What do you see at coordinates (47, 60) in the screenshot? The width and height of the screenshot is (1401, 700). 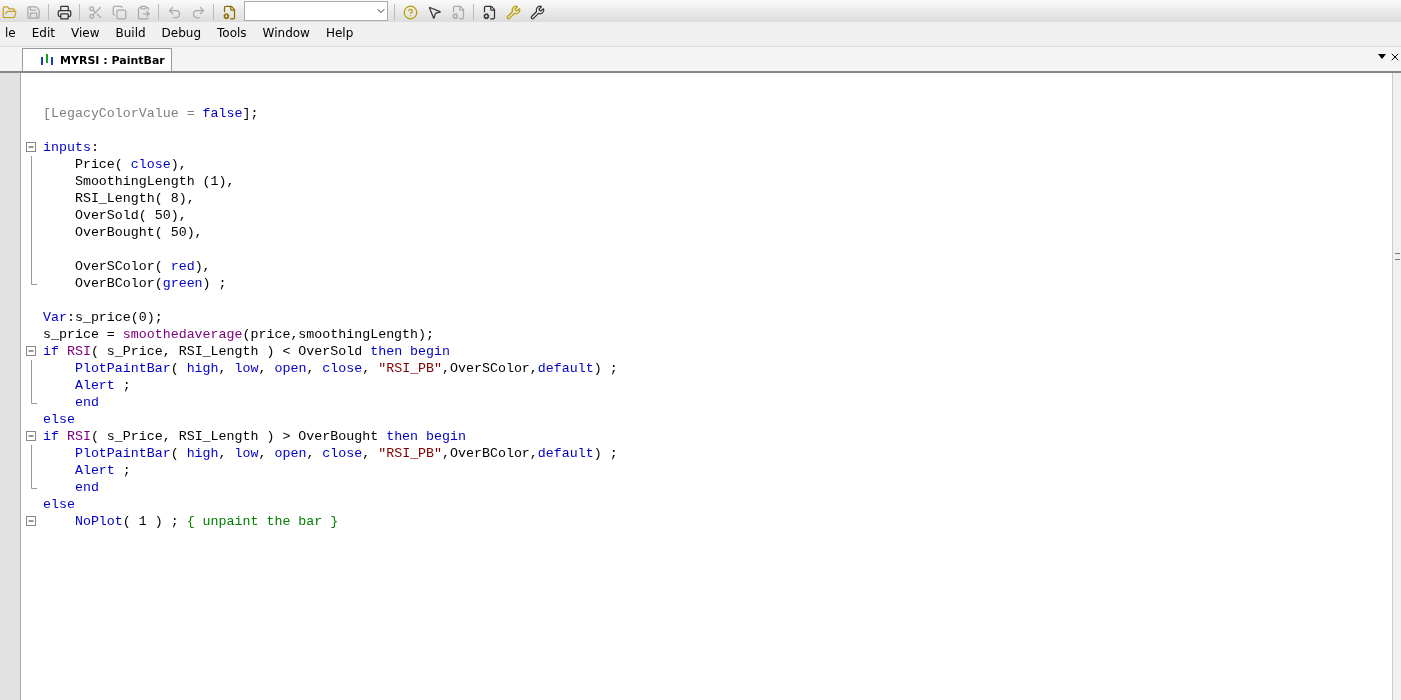 I see `bar-chart-icon` at bounding box center [47, 60].